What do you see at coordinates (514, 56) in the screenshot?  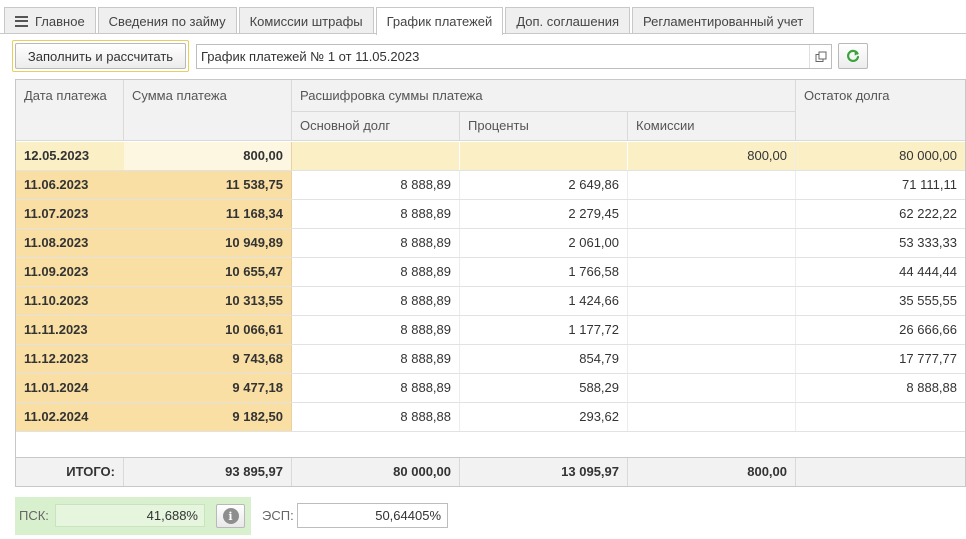 I see `payment-schedule-field: График платежей № 1 от 11.05.2023` at bounding box center [514, 56].